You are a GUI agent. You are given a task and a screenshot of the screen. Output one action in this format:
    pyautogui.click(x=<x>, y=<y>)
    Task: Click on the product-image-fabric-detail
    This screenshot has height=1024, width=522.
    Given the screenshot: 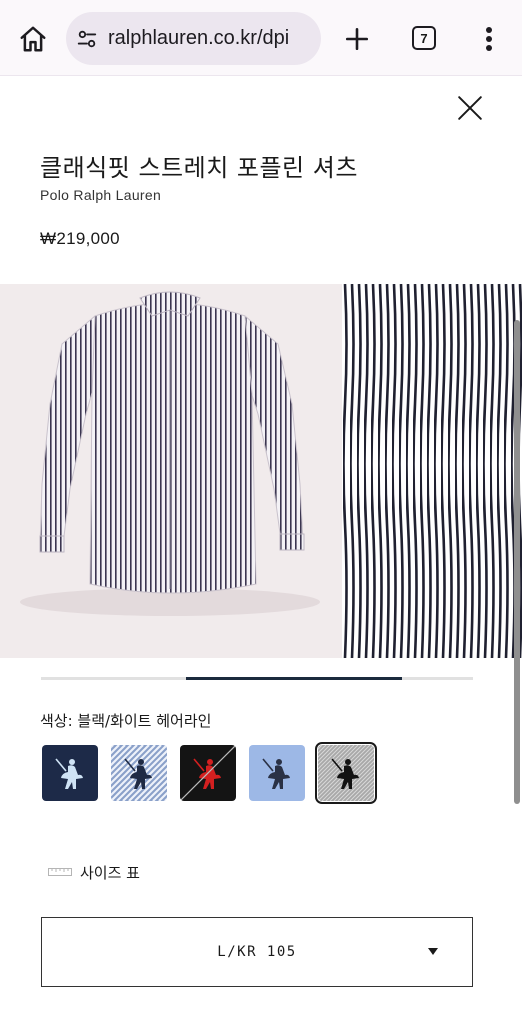 What is the action you would take?
    pyautogui.click(x=432, y=471)
    